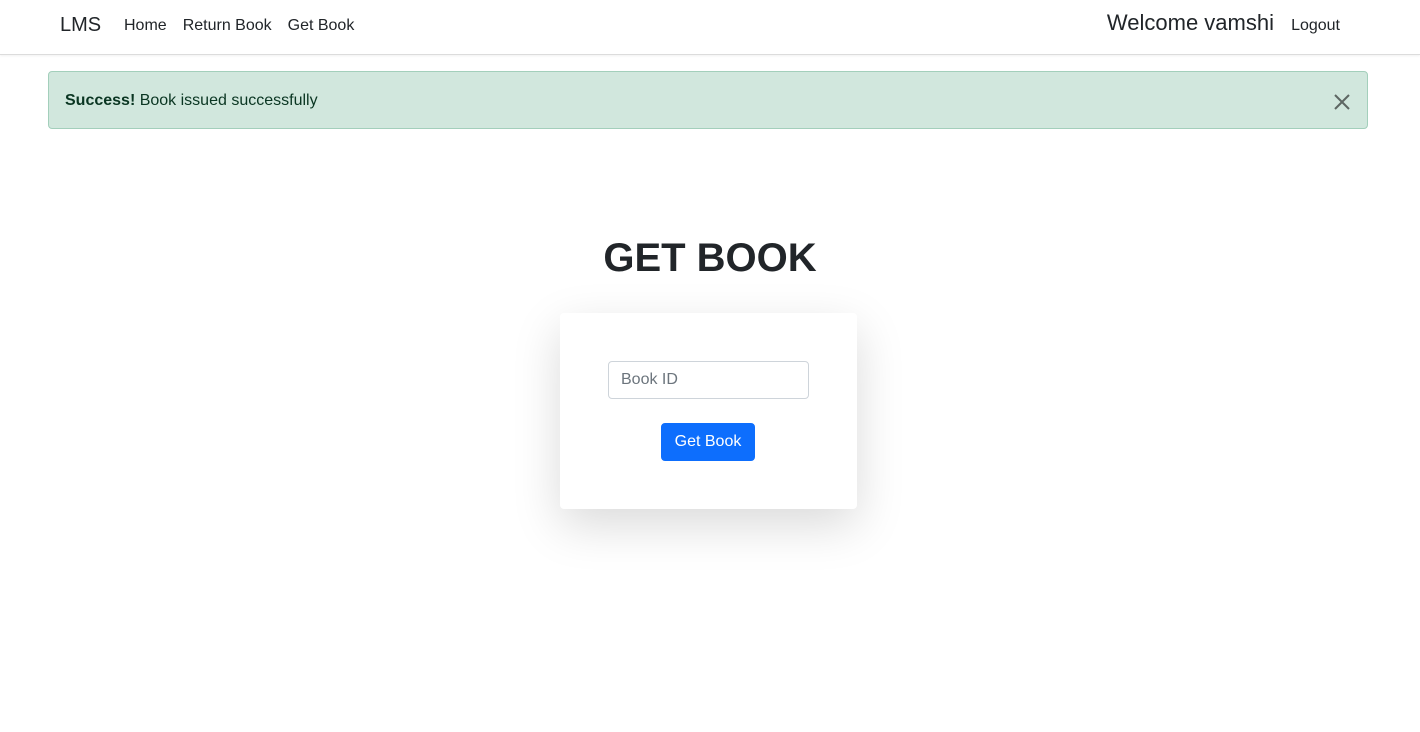 This screenshot has width=1420, height=732. What do you see at coordinates (100, 100) in the screenshot?
I see `alert-strong-text: Success!` at bounding box center [100, 100].